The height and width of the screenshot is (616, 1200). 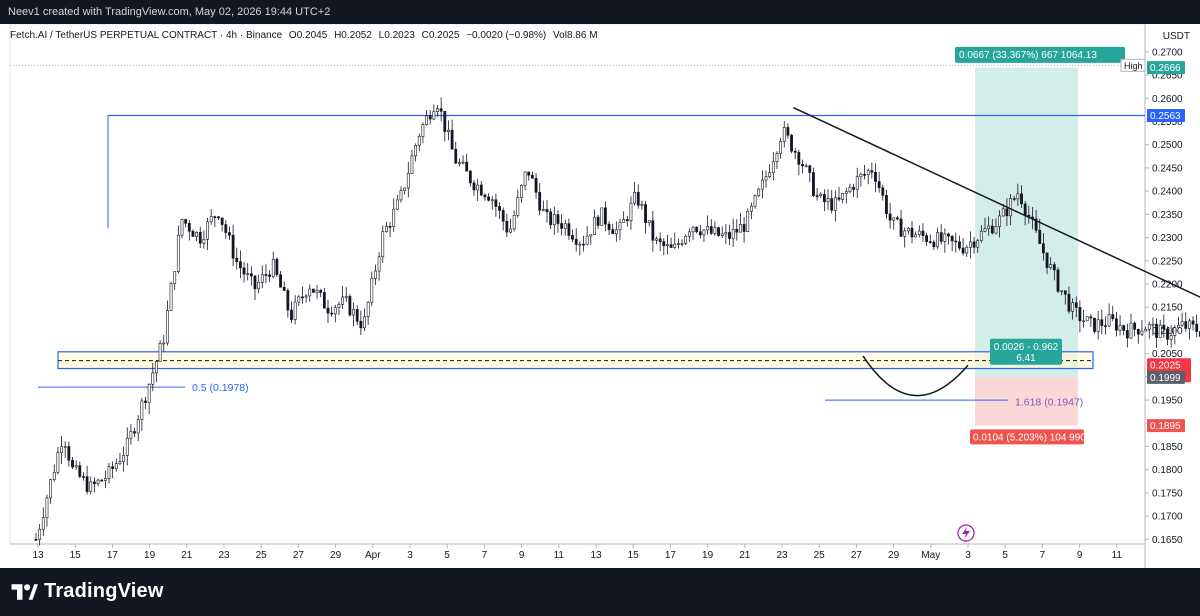 What do you see at coordinates (671, 555) in the screenshot?
I see `x-tick-label: 17` at bounding box center [671, 555].